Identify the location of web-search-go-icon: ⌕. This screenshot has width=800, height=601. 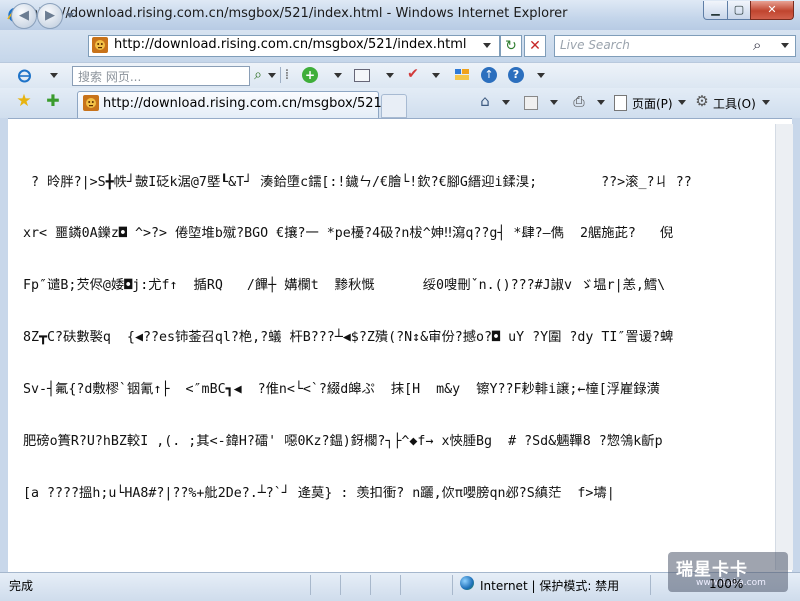
(258, 75).